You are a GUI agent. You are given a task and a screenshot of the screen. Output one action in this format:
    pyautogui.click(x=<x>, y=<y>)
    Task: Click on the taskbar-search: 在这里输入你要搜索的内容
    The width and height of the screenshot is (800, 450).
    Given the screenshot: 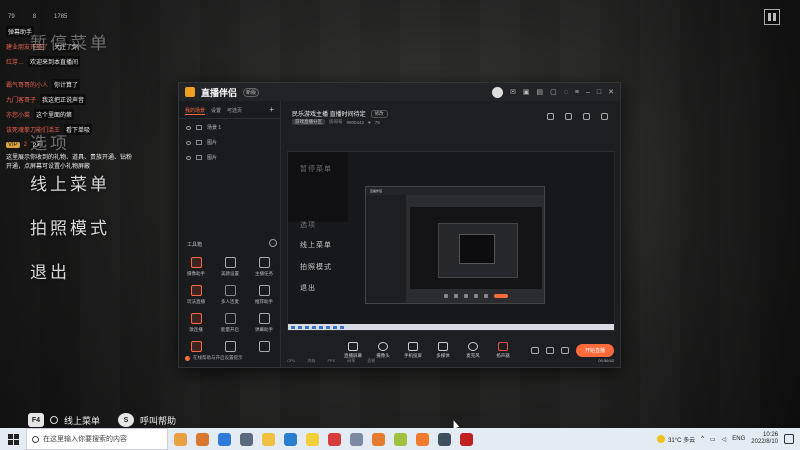 What is the action you would take?
    pyautogui.click(x=97, y=439)
    